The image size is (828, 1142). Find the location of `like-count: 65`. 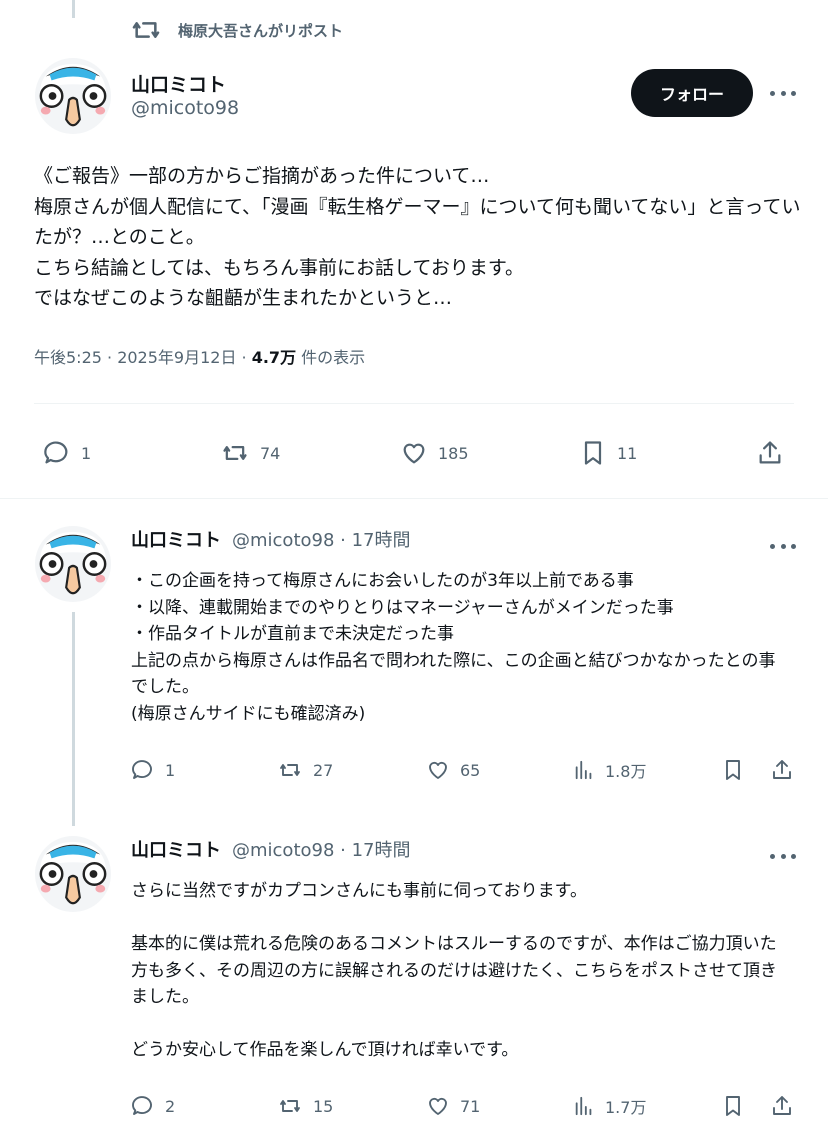

like-count: 65 is located at coordinates (470, 770).